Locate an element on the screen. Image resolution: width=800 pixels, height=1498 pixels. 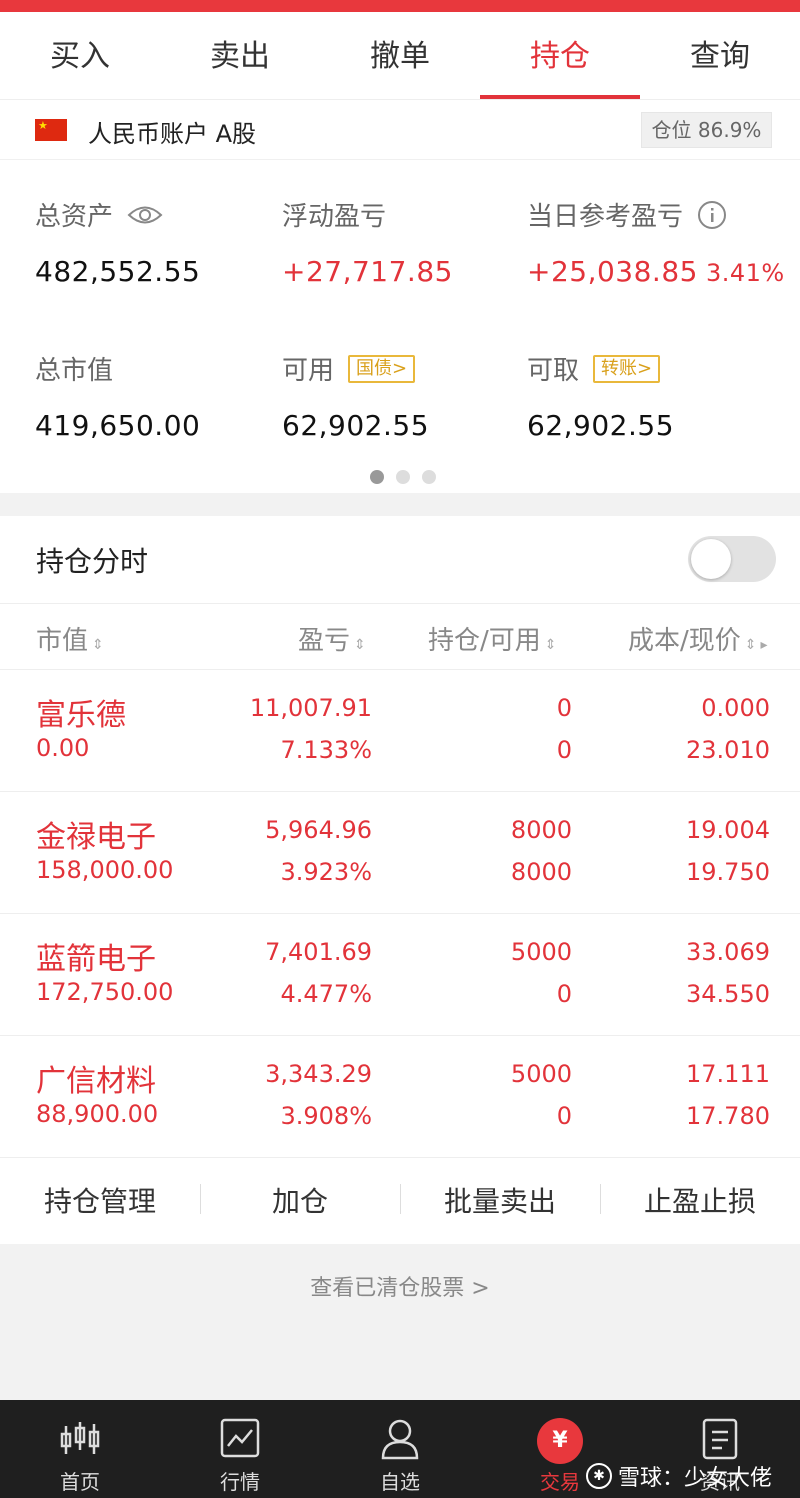
float-pl-label: 浮动盈亏 is located at coordinates (334, 217).